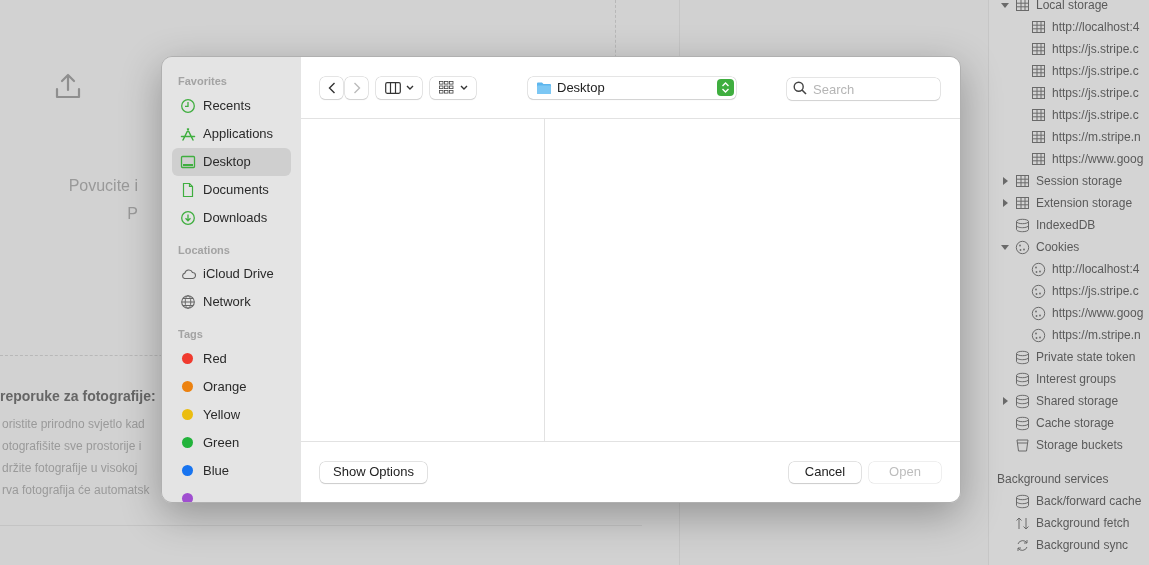  I want to click on sidebar-item: Documents, so click(231, 189).